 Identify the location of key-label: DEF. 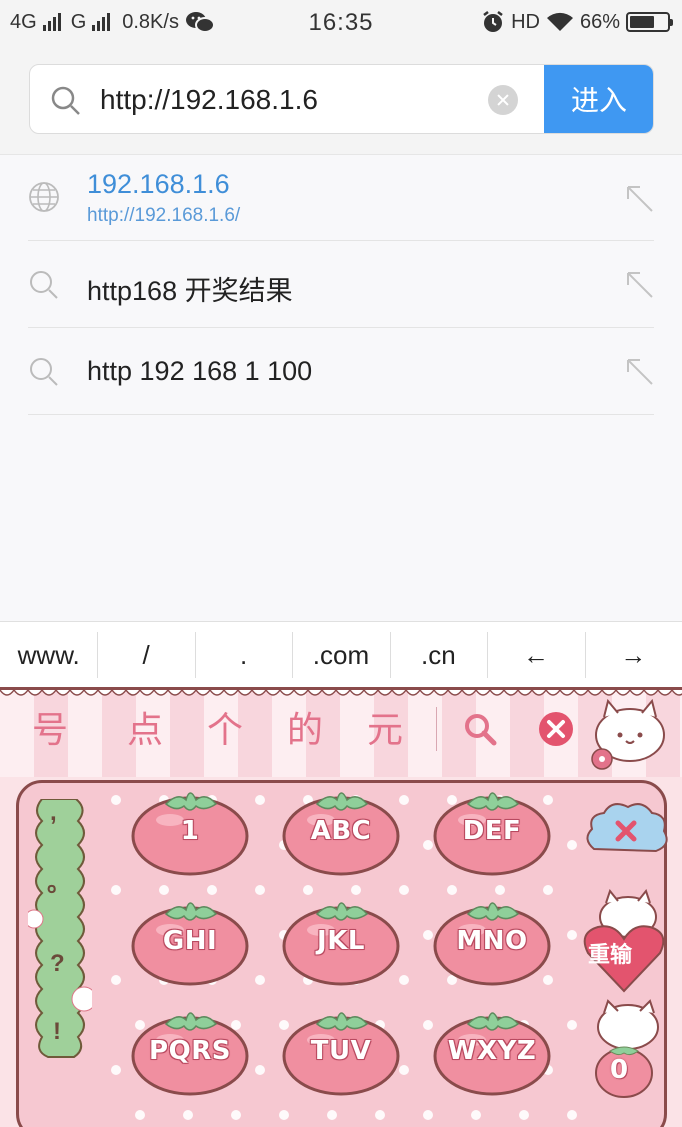
(492, 831).